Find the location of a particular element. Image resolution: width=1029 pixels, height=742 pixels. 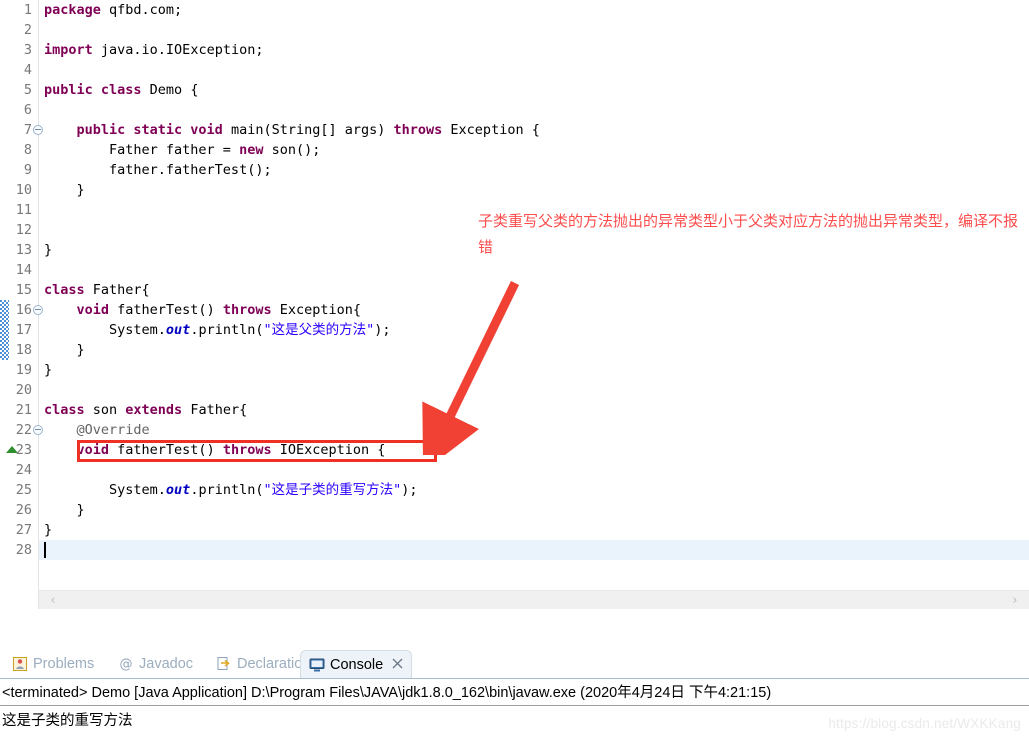

line-number: 28 is located at coordinates (23, 550).